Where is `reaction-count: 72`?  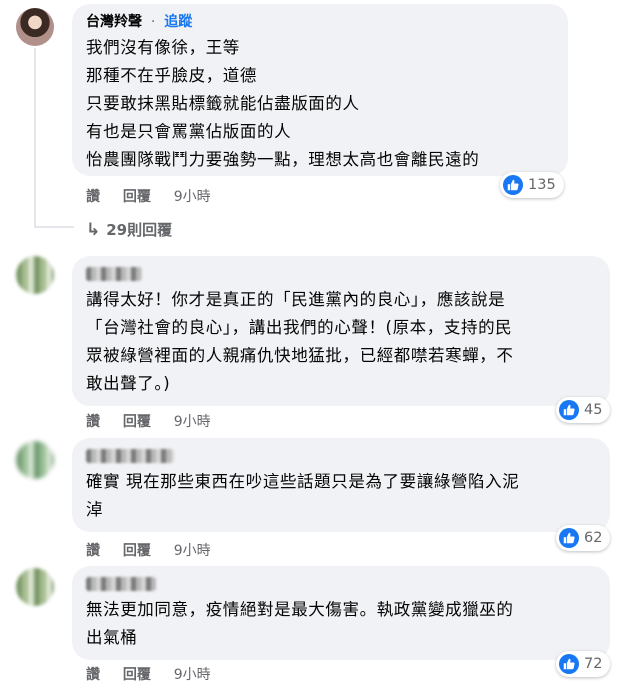 reaction-count: 72 is located at coordinates (583, 664).